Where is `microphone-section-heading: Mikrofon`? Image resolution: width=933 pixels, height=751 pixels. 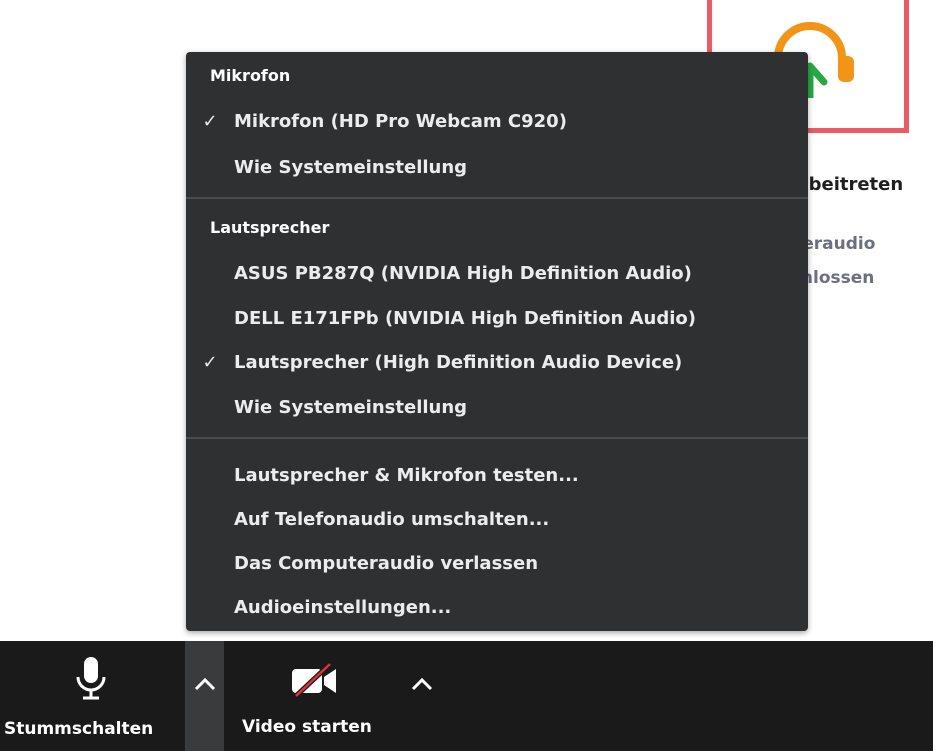 microphone-section-heading: Mikrofon is located at coordinates (250, 75).